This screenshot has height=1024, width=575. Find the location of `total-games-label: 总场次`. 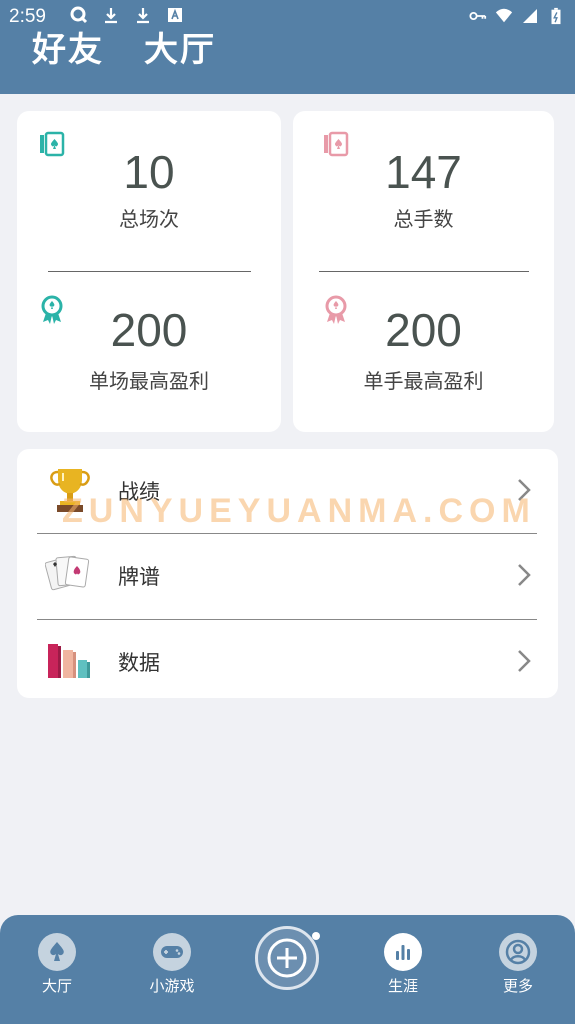

total-games-label: 总场次 is located at coordinates (149, 219).